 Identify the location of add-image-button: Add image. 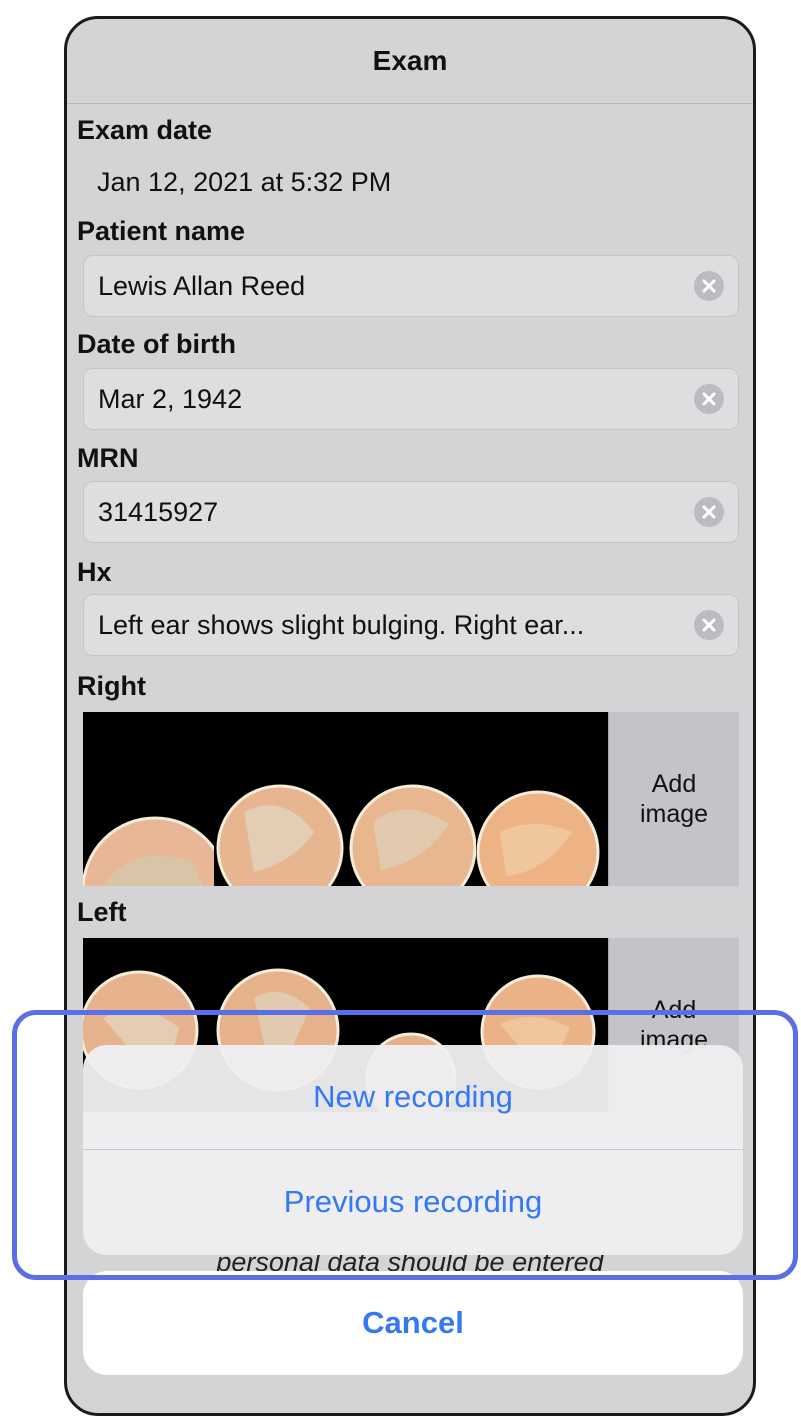
(673, 799).